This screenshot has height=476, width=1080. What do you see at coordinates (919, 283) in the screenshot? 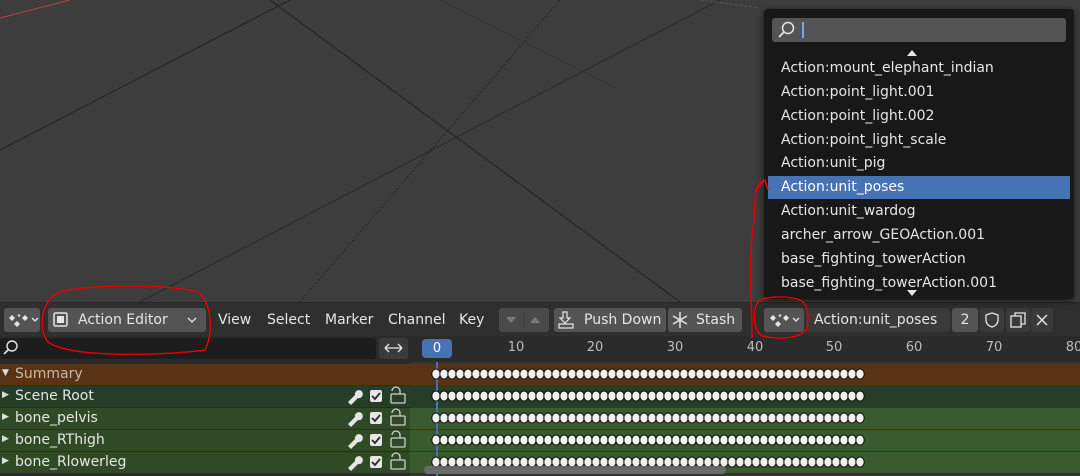
I see `dropdown-item: base_fighting_towerAction.001` at bounding box center [919, 283].